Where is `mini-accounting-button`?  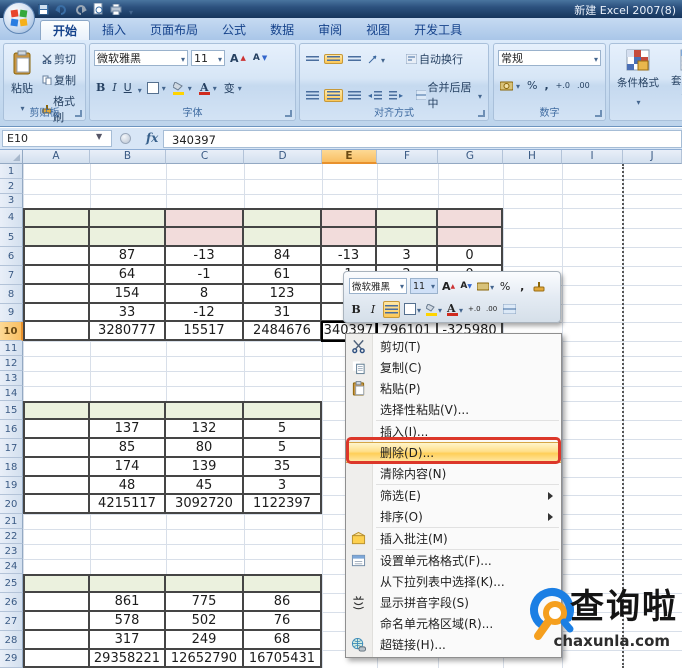
mini-accounting-button is located at coordinates (485, 286).